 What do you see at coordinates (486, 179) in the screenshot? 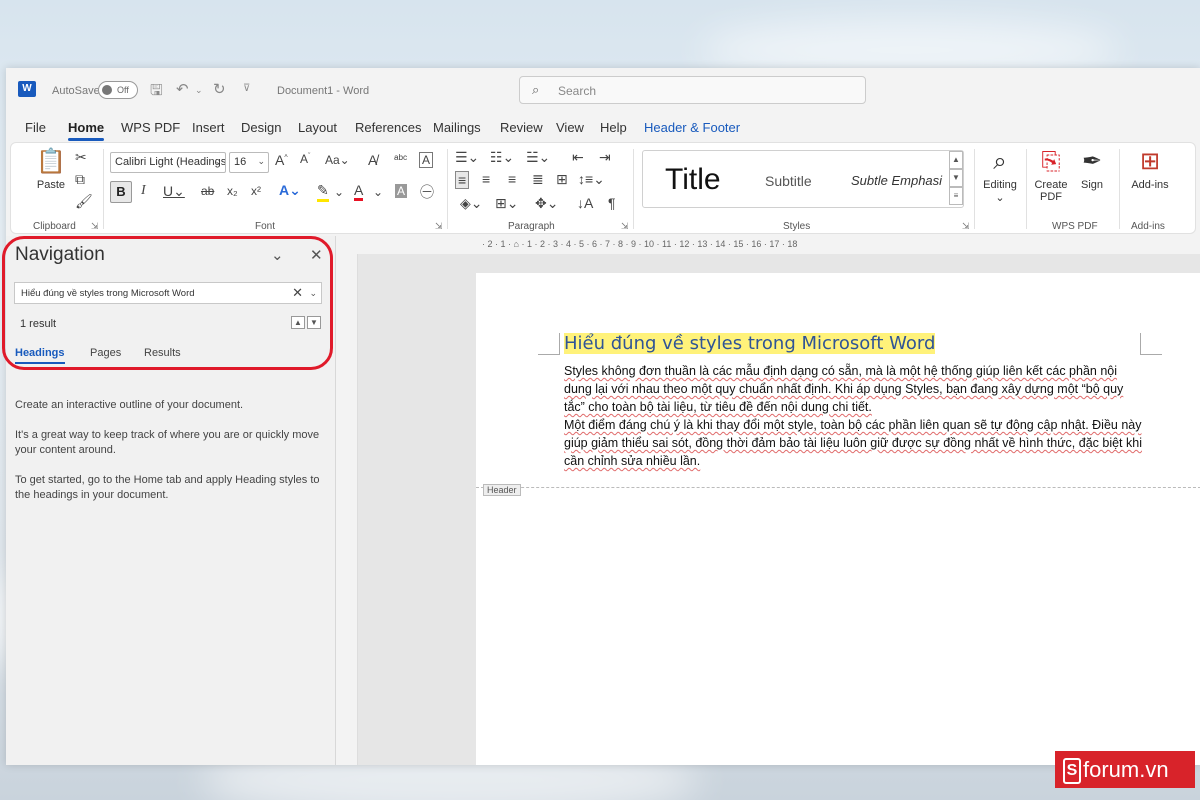
I see `align-center-icon: ≡` at bounding box center [486, 179].